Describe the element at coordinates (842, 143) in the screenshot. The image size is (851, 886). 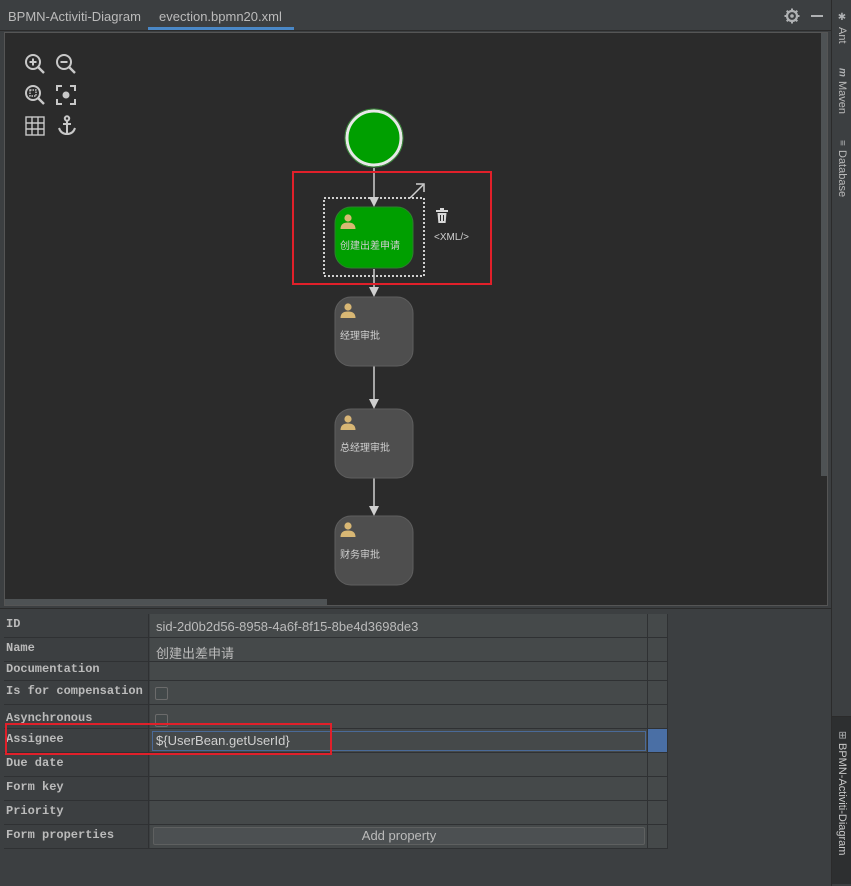
I see `database-icon: ≡` at that location.